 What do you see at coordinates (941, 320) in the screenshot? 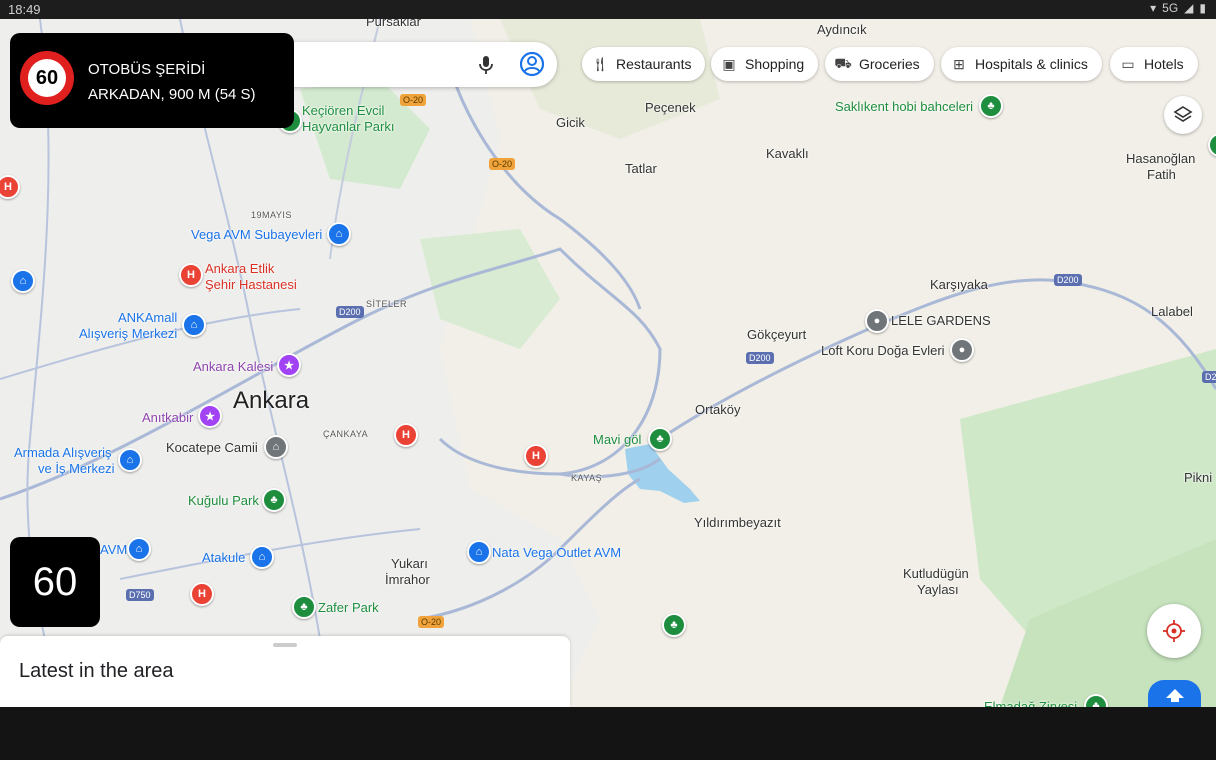
I see `poi-label: LELE GARDENS` at bounding box center [941, 320].